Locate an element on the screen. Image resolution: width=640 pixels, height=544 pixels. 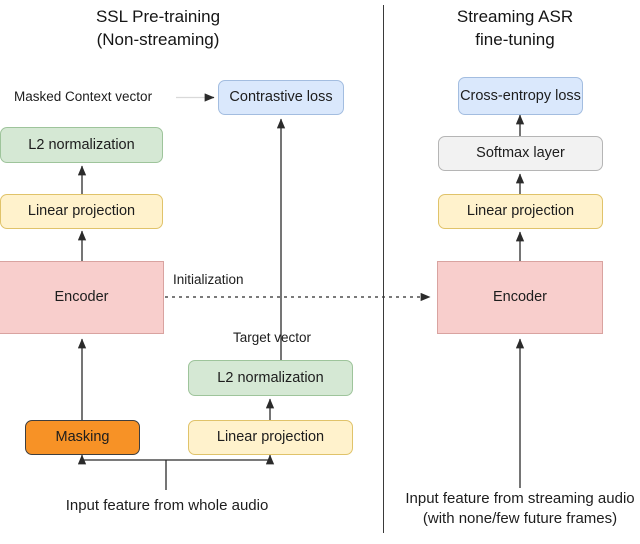
node-masking: Masking is located at coordinates (82, 437).